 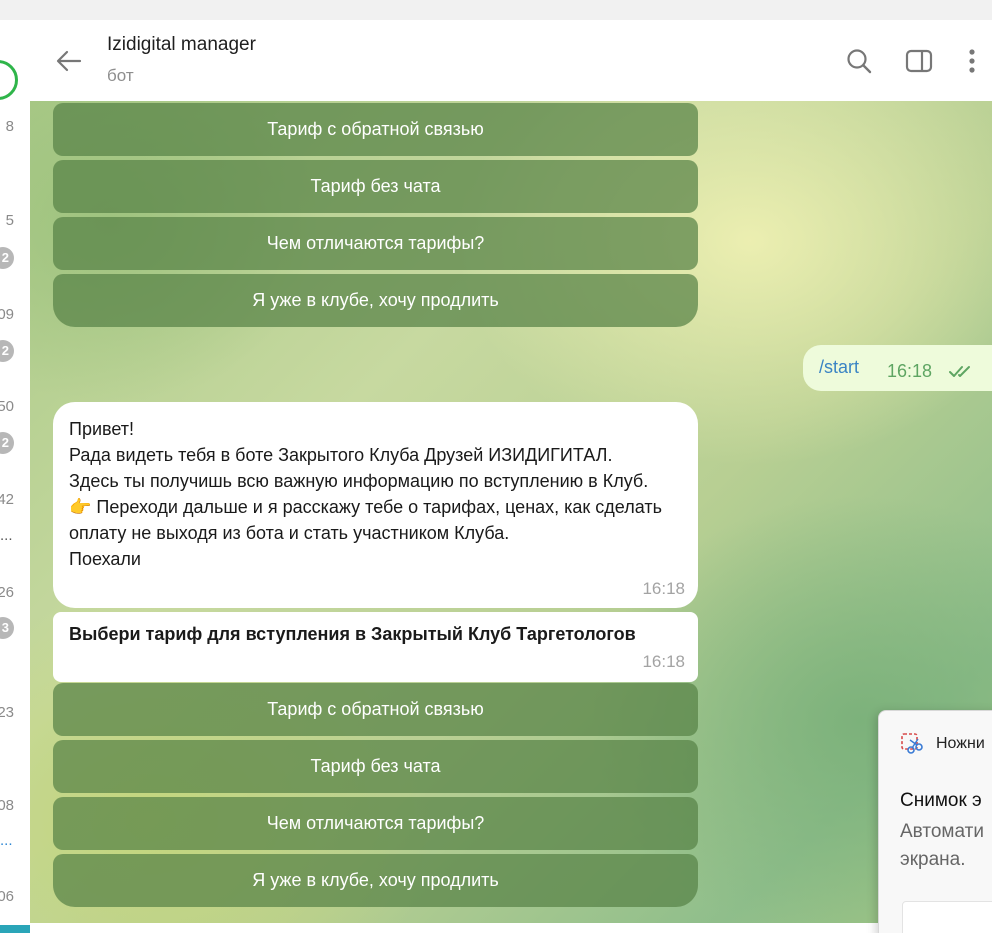 What do you see at coordinates (7, 896) in the screenshot?
I see `chat-list-time: 06` at bounding box center [7, 896].